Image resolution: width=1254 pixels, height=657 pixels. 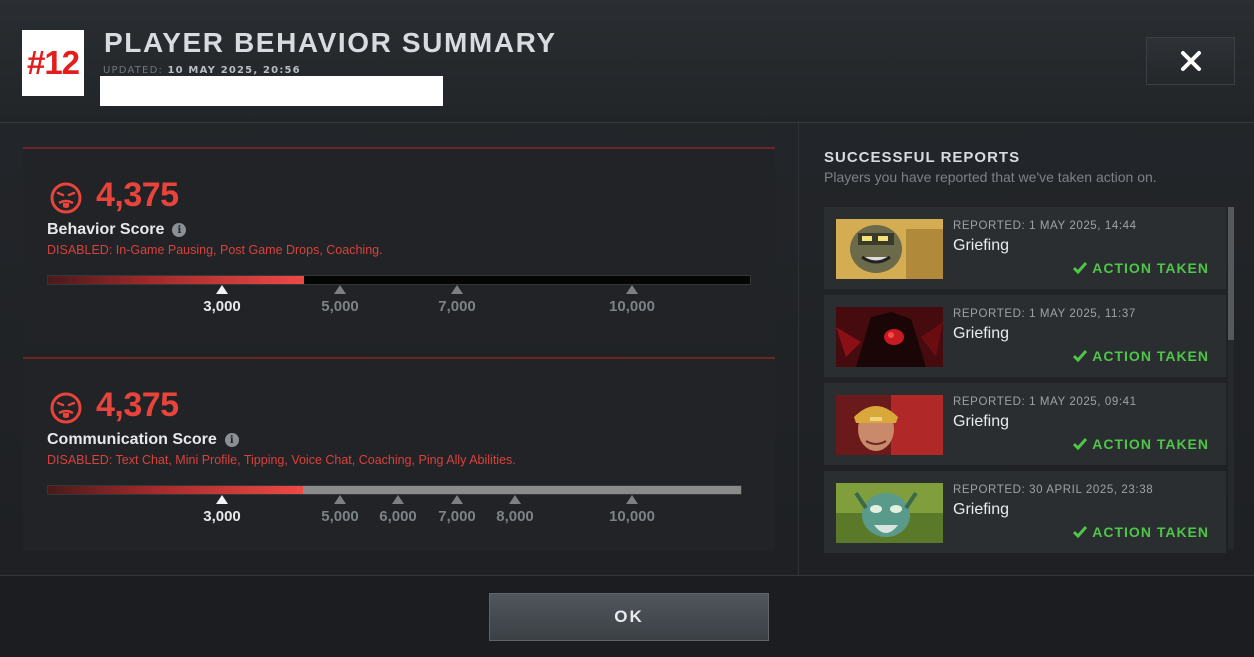 I want to click on behavior-score-label: Behavior Score i, so click(x=117, y=230).